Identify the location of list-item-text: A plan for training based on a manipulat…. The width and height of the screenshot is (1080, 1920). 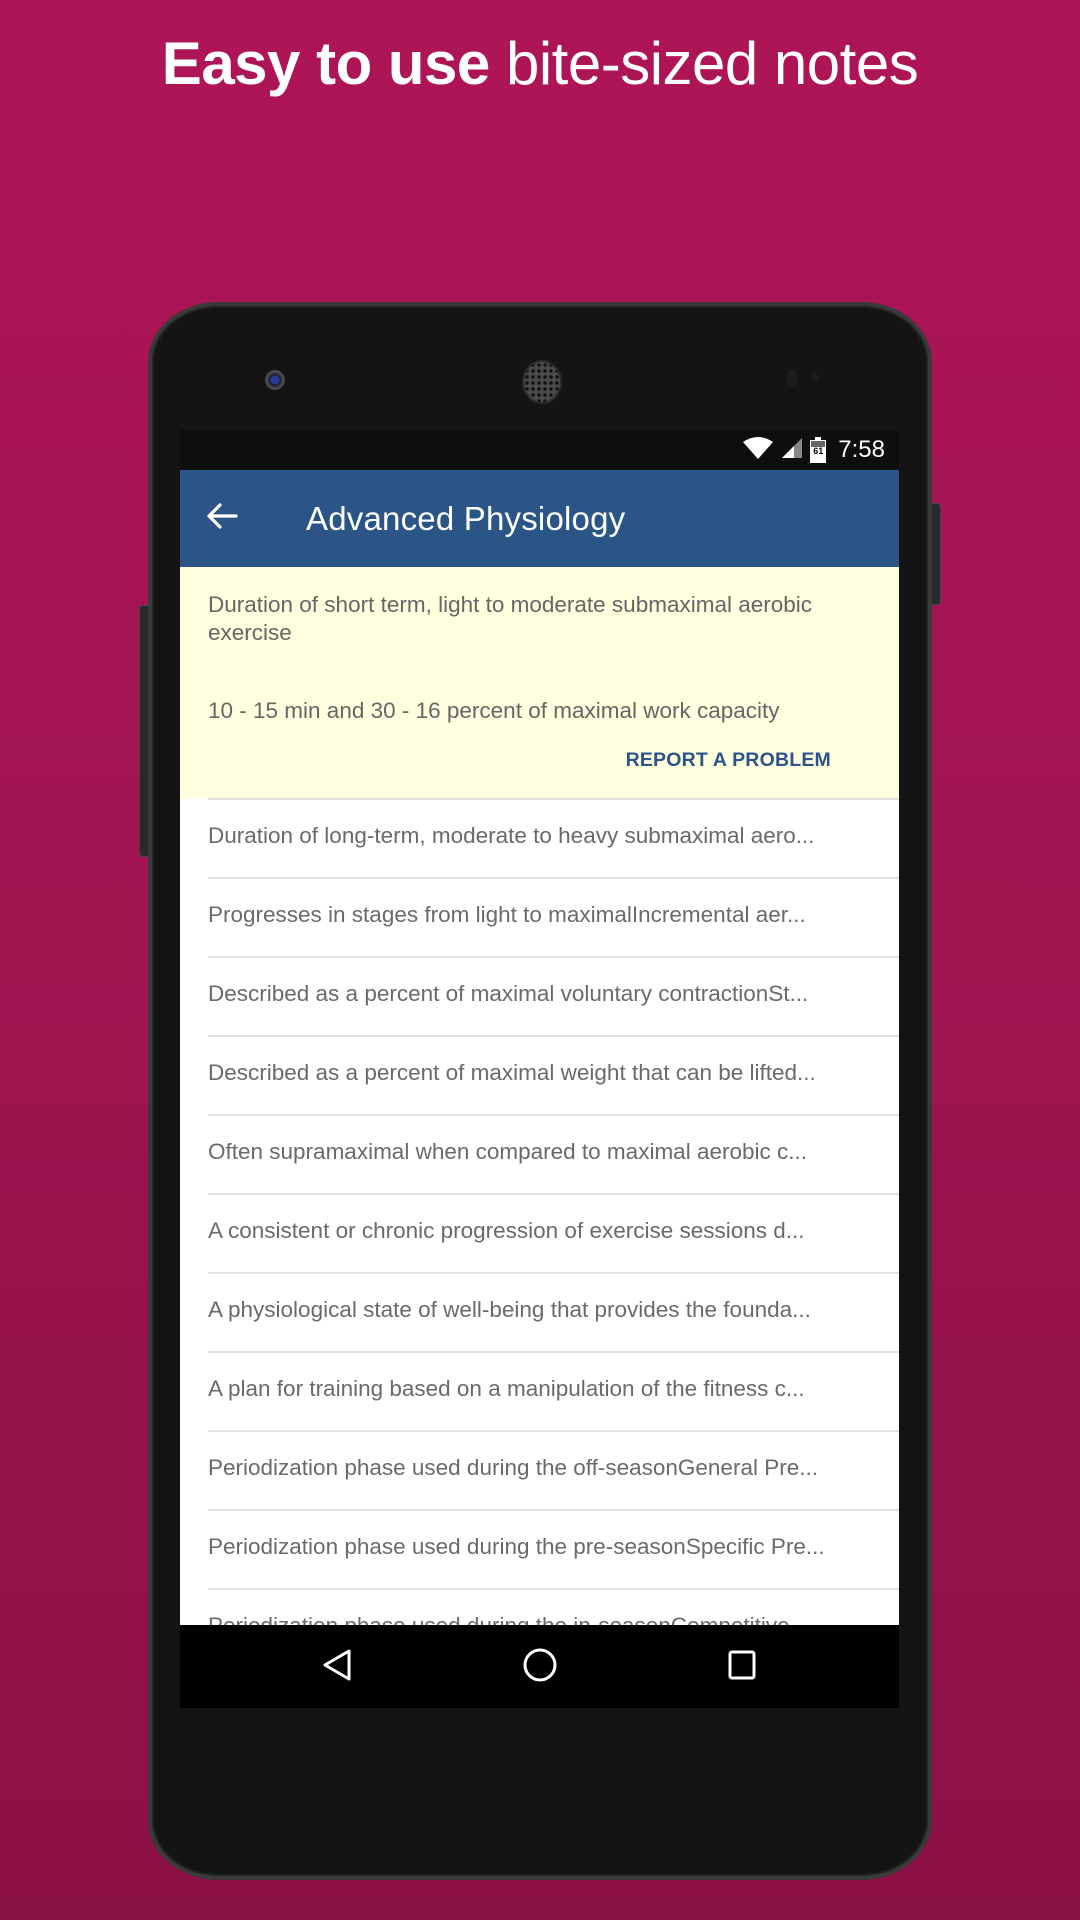
(506, 1388).